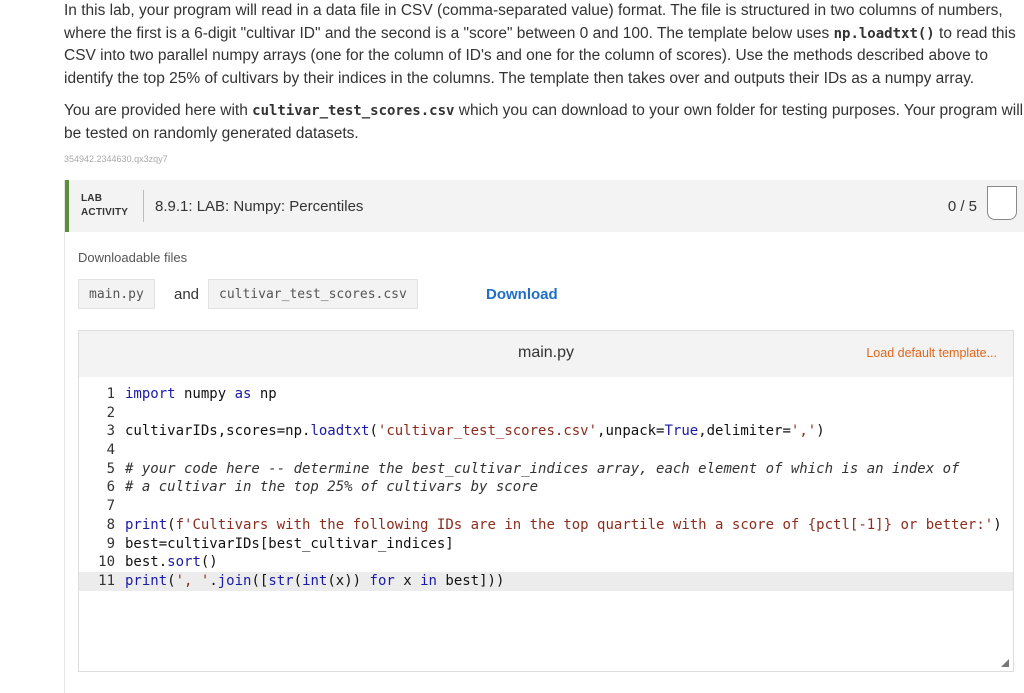  I want to click on code-line: 9 best=cultivarIDs[best_cultivar_indices], so click(546, 544).